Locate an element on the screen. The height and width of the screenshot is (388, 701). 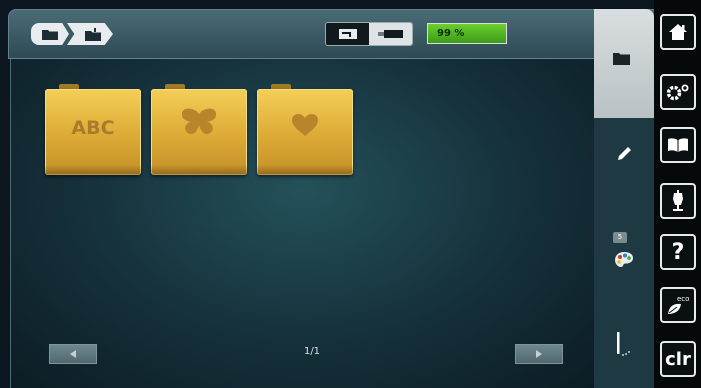
mannequin-icon is located at coordinates (678, 200).